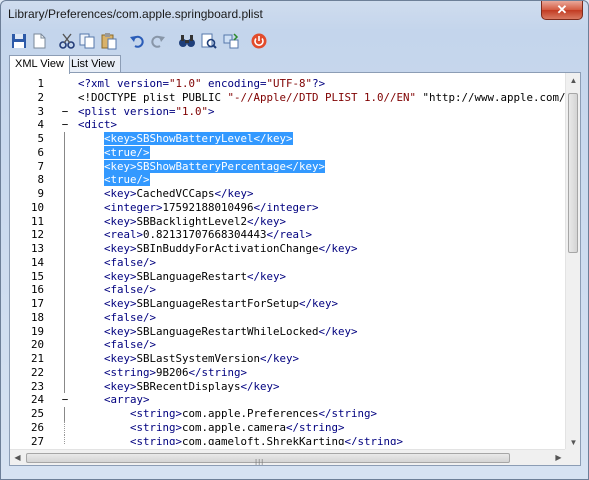  I want to click on line-number: 1, so click(40, 83).